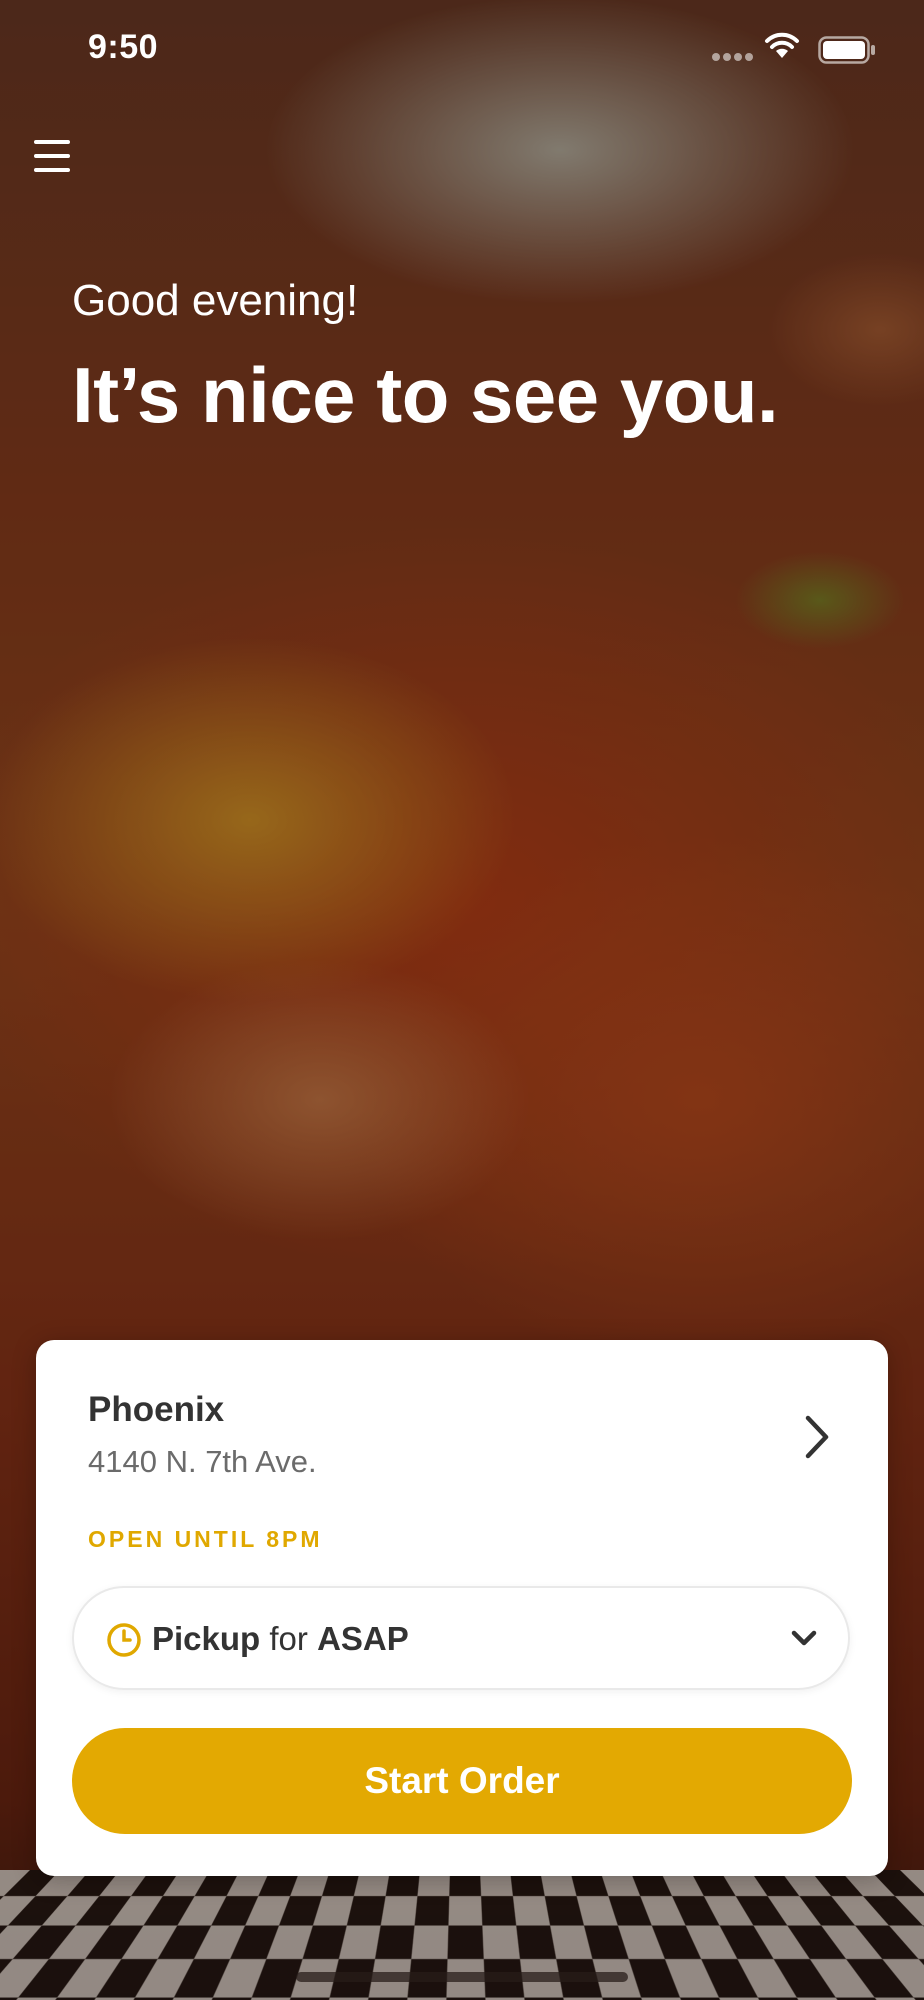 The width and height of the screenshot is (924, 2000). Describe the element at coordinates (462, 1781) in the screenshot. I see `start-order-button: Start Order` at that location.